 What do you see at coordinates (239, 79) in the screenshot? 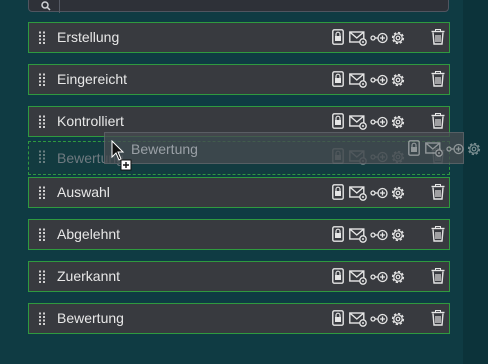
I see `status-row: Eingereicht` at bounding box center [239, 79].